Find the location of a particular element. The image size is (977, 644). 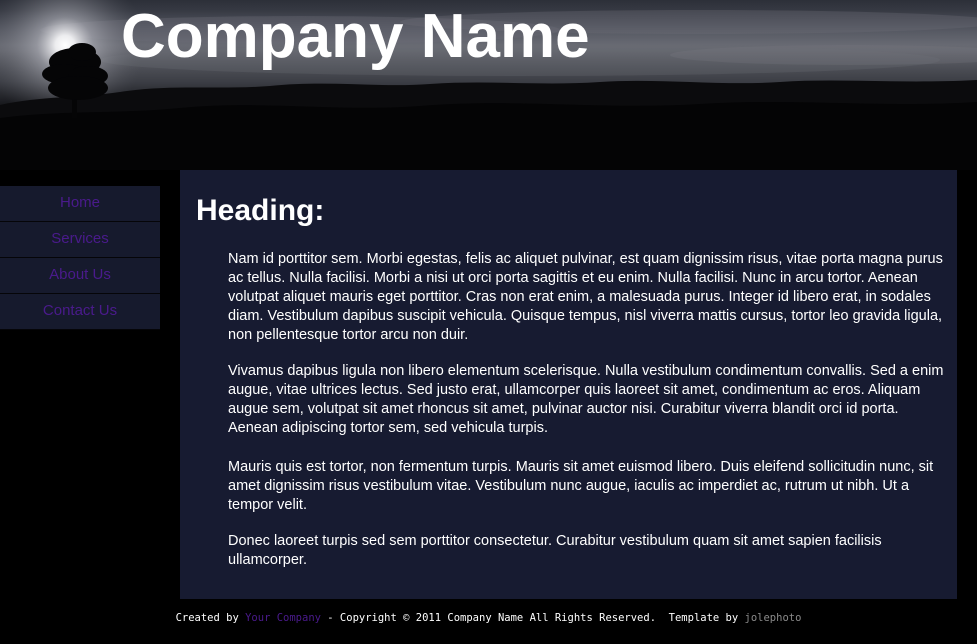

nav-item-home: Home is located at coordinates (80, 204).